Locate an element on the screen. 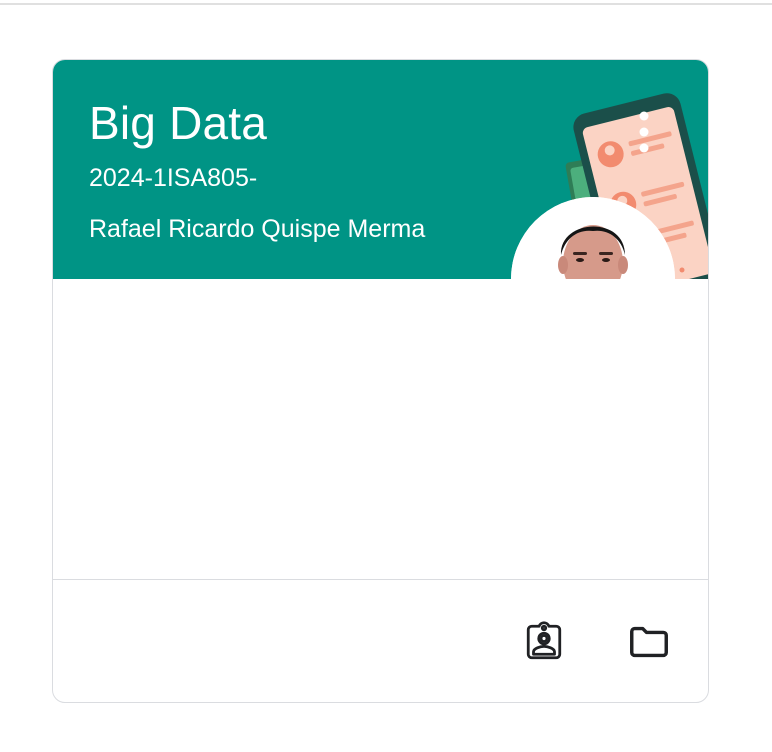 The width and height of the screenshot is (772, 752). assignment-ind-icon is located at coordinates (544, 640).